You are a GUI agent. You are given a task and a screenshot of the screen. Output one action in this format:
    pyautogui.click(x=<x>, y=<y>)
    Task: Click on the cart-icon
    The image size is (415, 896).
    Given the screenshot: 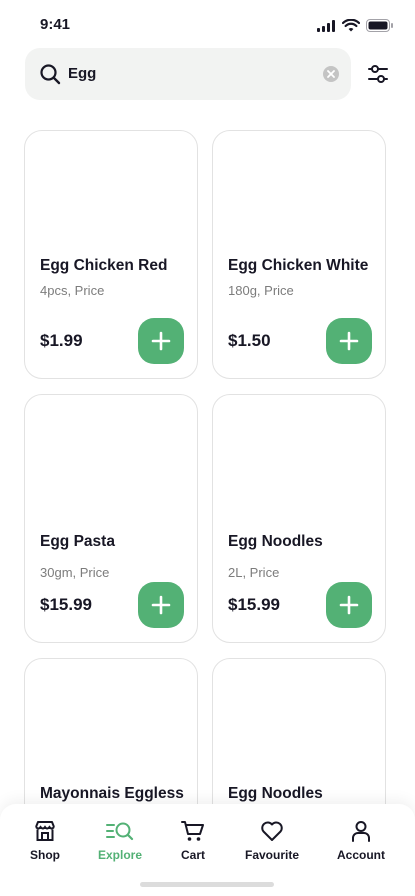 What is the action you would take?
    pyautogui.click(x=192, y=831)
    